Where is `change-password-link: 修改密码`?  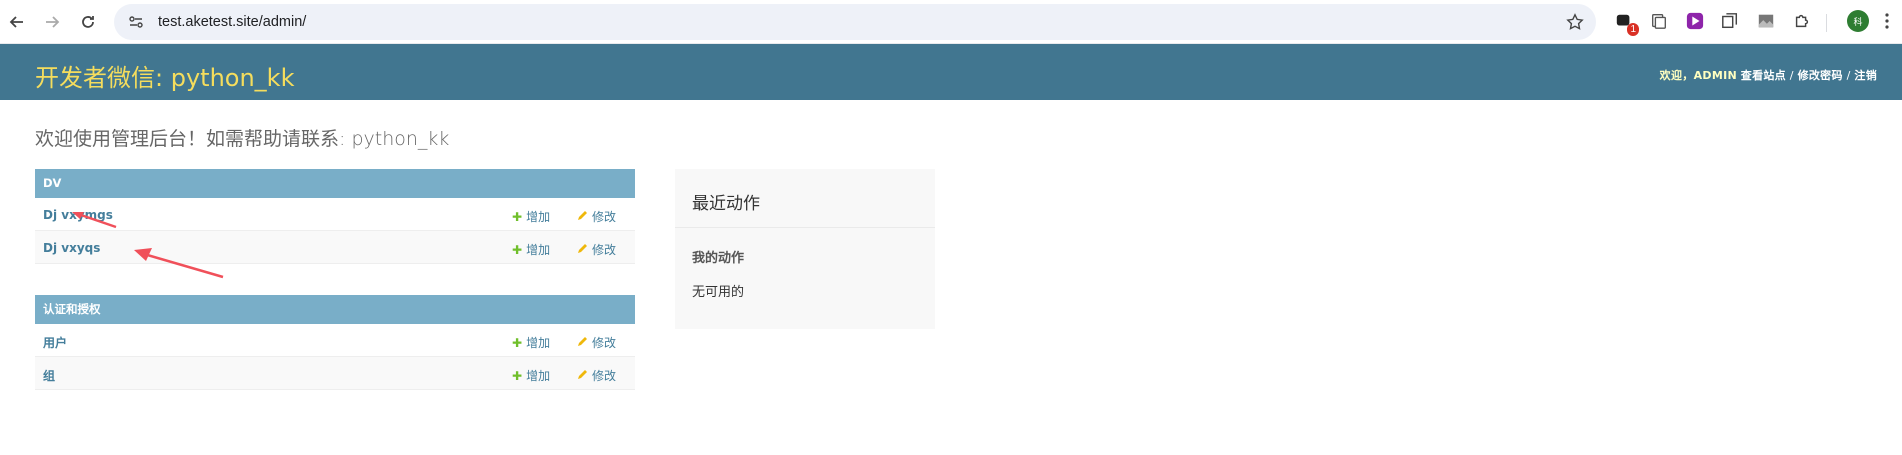
change-password-link: 修改密码 is located at coordinates (1820, 75).